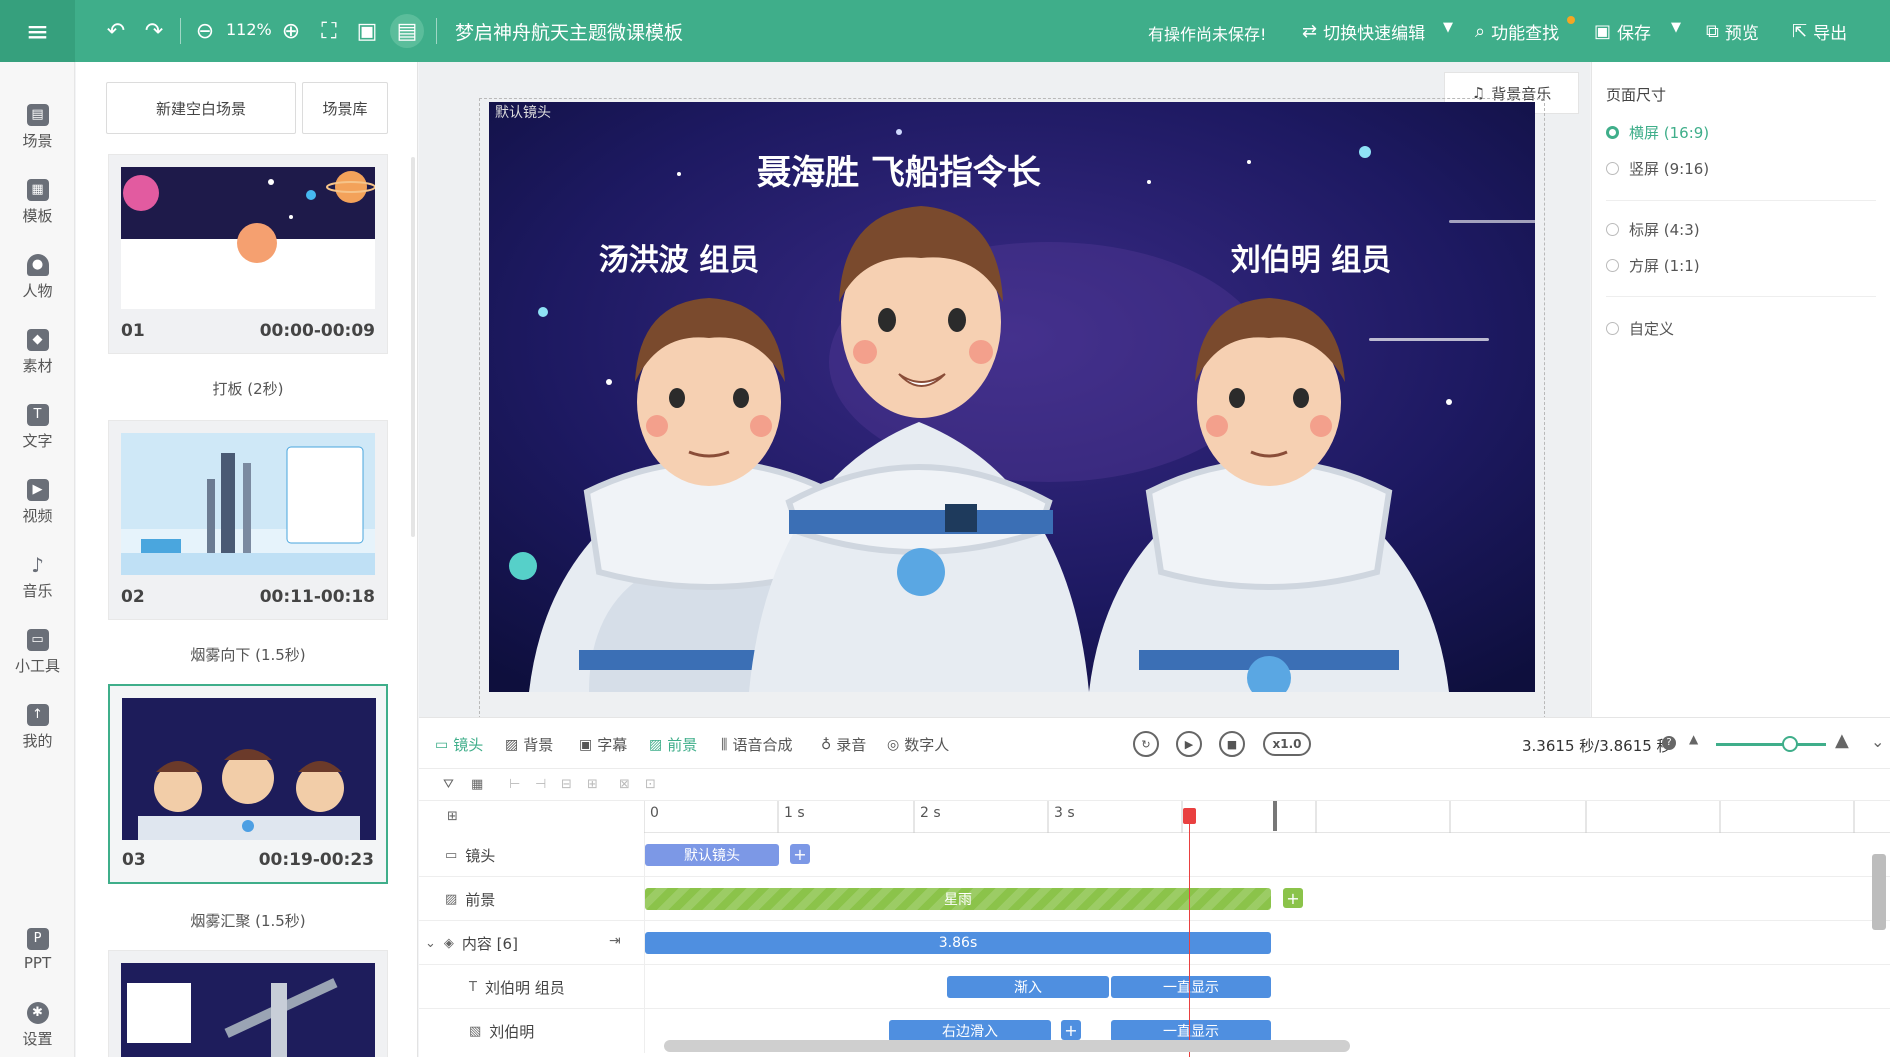 This screenshot has height=1057, width=1890. Describe the element at coordinates (1287, 744) in the screenshot. I see `playback-speed: x1.0` at that location.